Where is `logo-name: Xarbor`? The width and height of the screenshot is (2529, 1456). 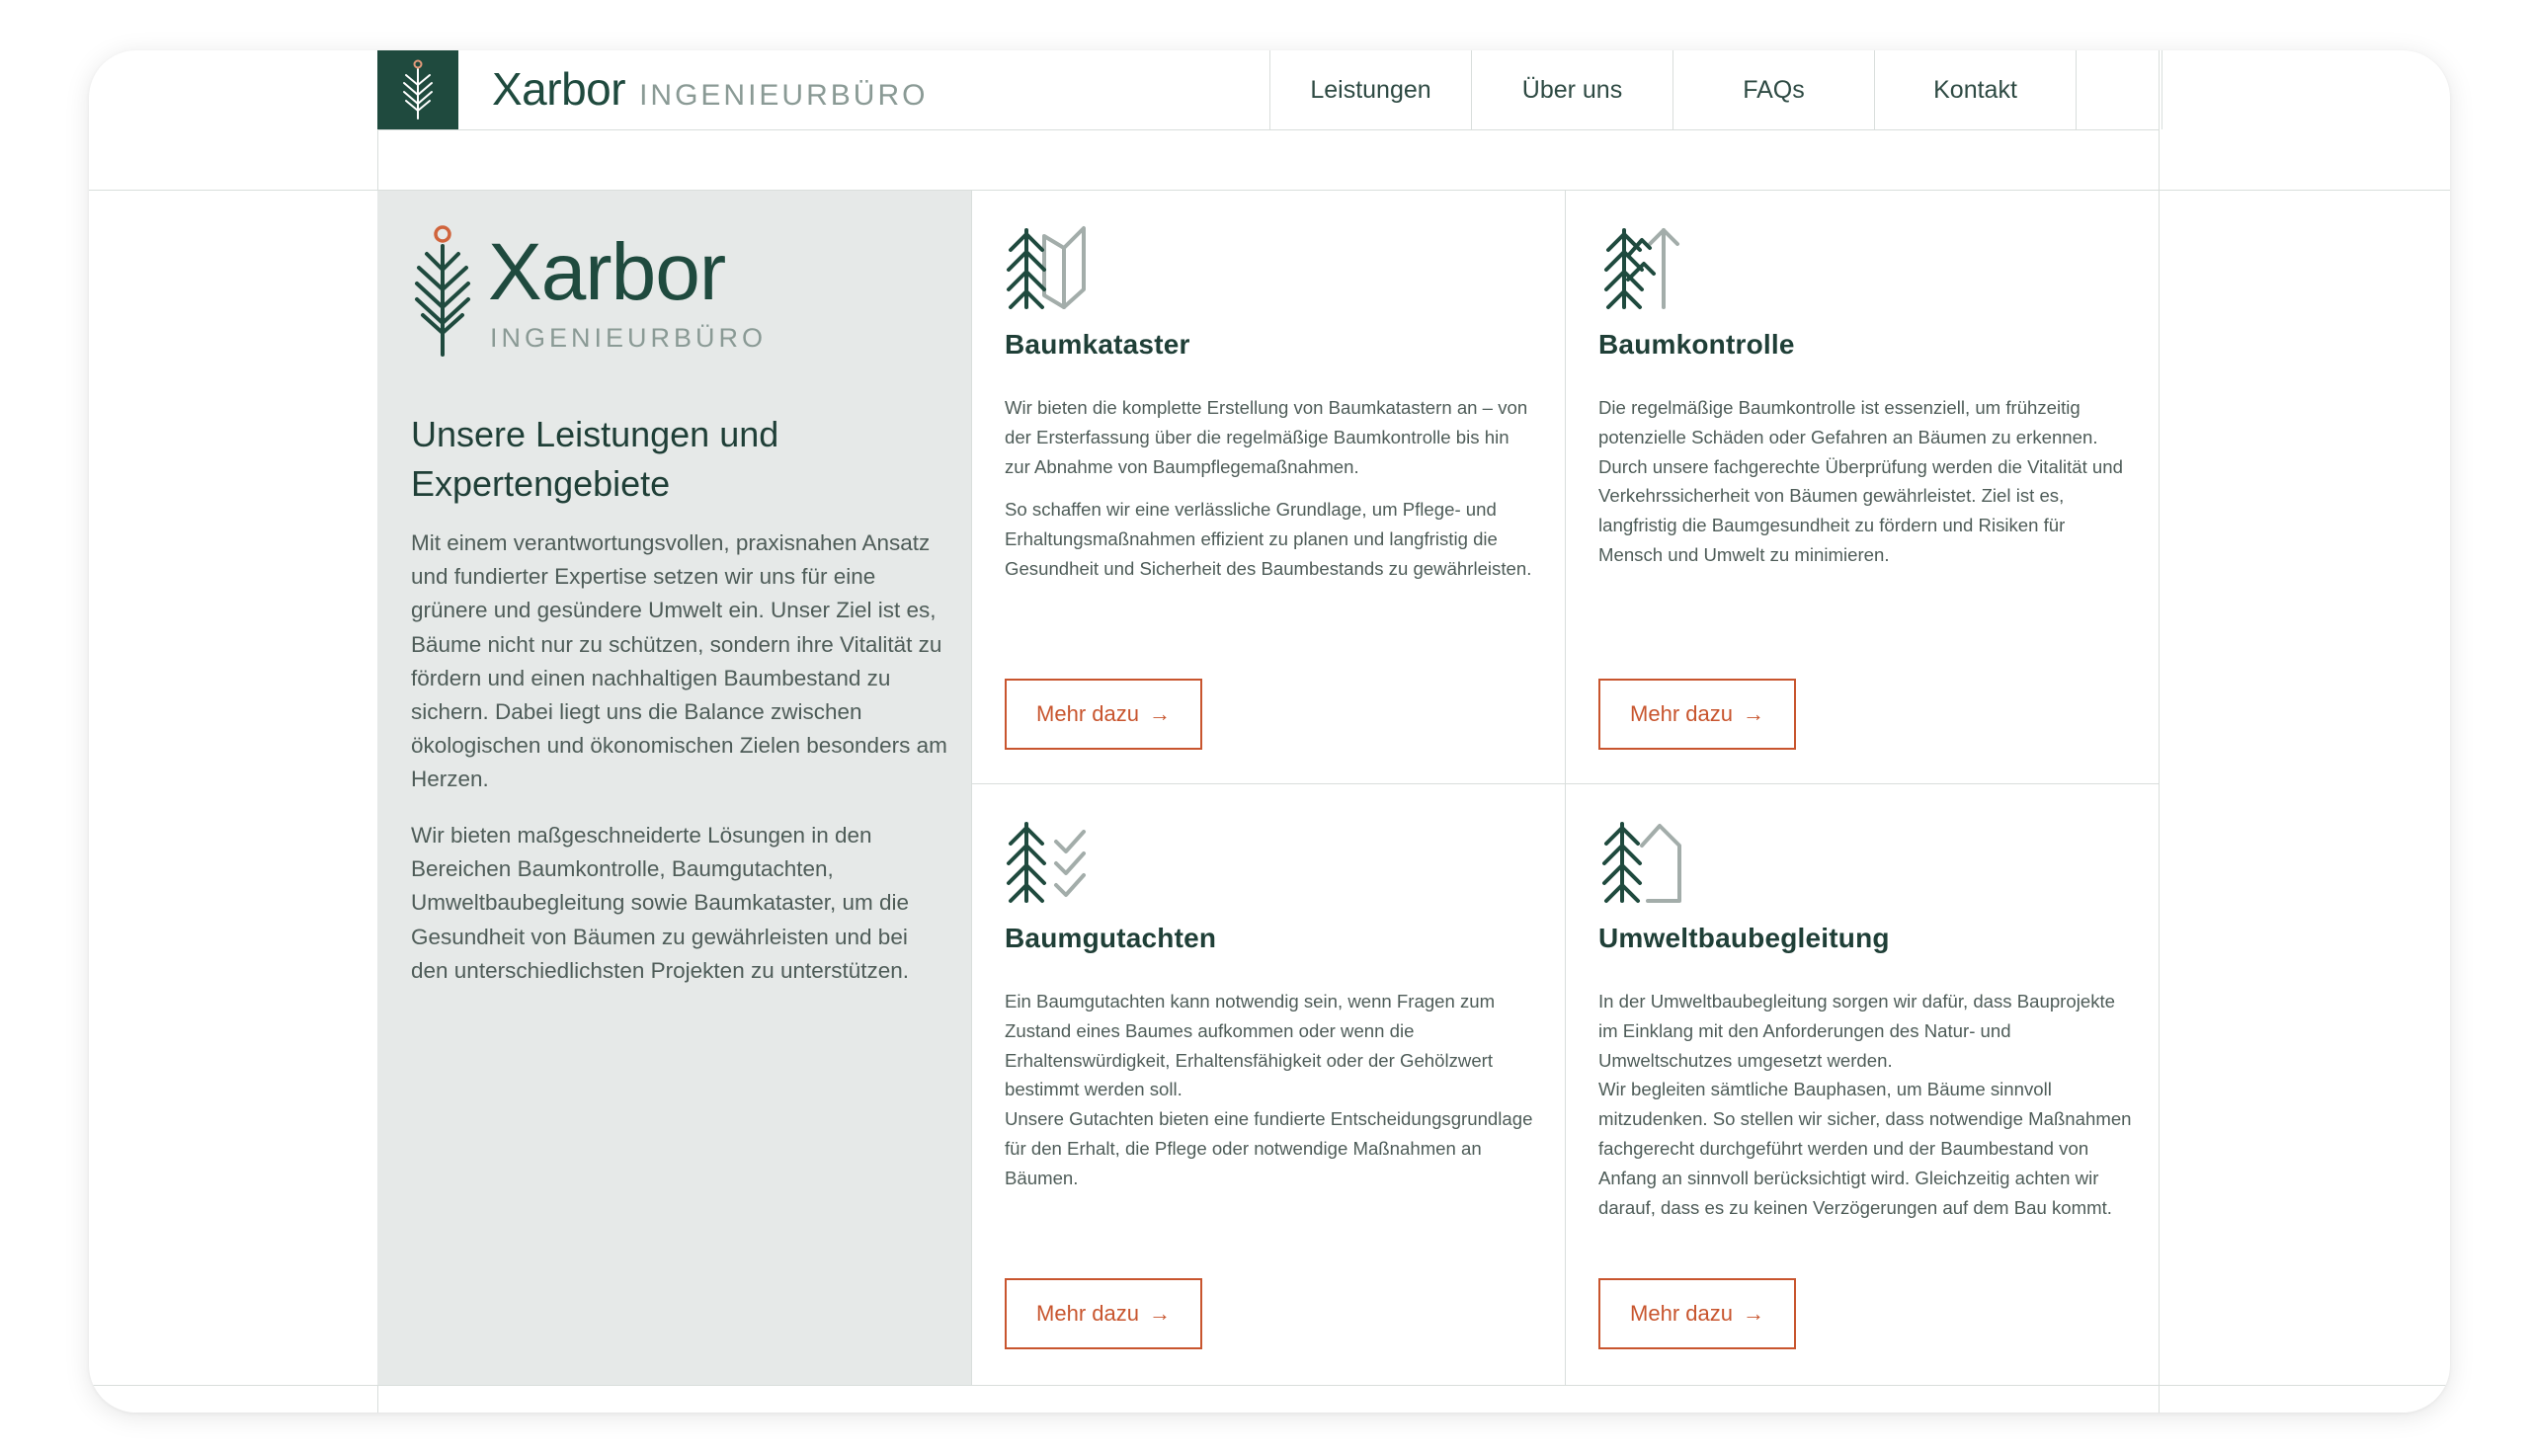
logo-name: Xarbor is located at coordinates (607, 272).